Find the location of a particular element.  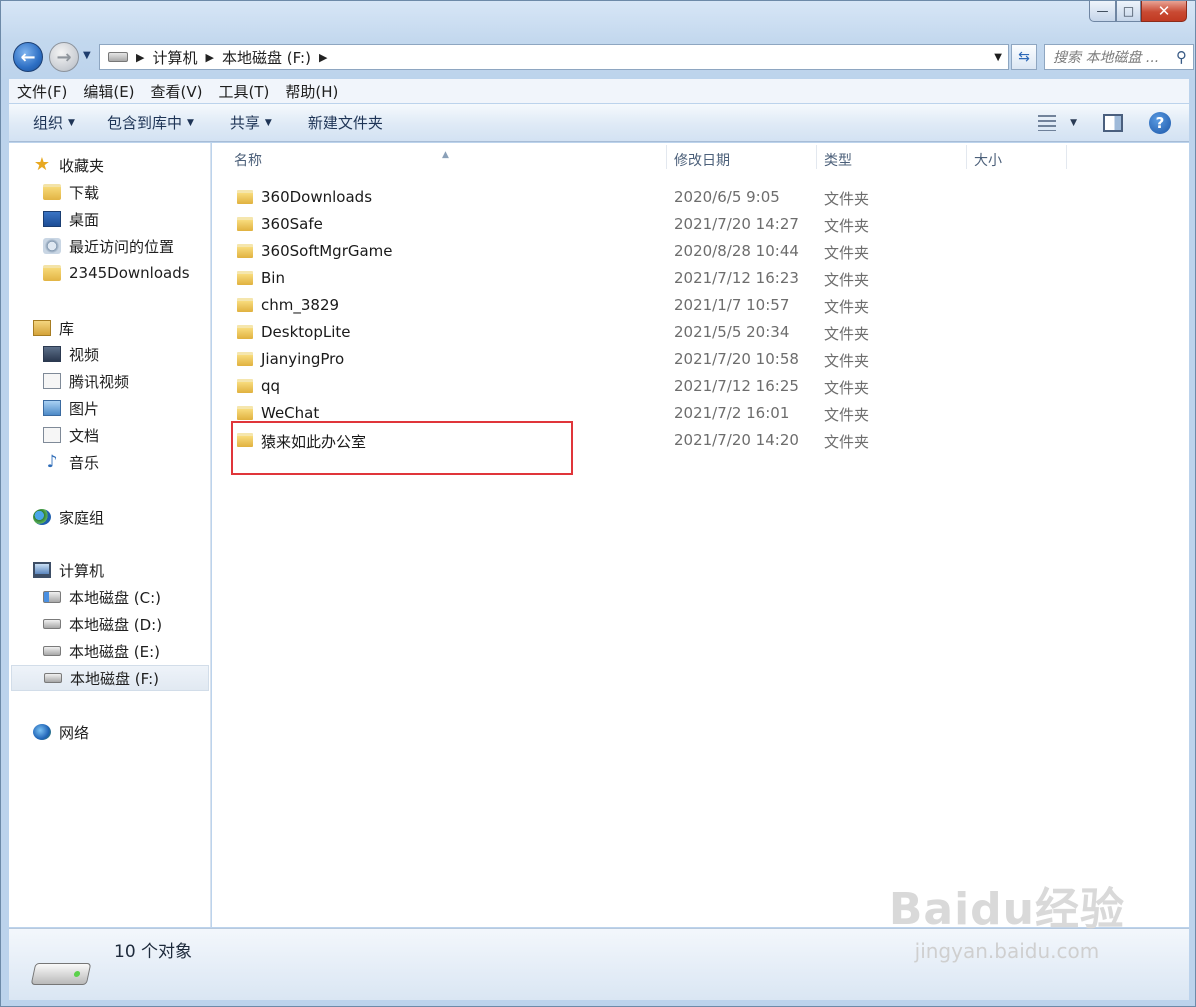

view-options-icon is located at coordinates (1047, 123).